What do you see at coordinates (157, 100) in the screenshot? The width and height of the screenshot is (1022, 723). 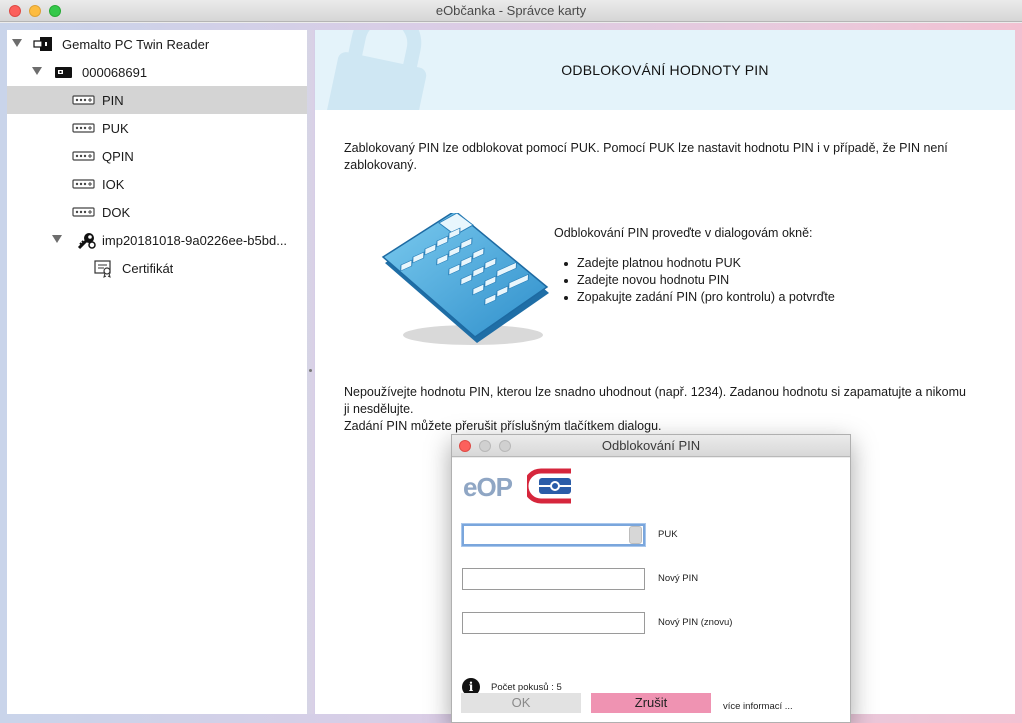 I see `tree-item-pin: PIN` at bounding box center [157, 100].